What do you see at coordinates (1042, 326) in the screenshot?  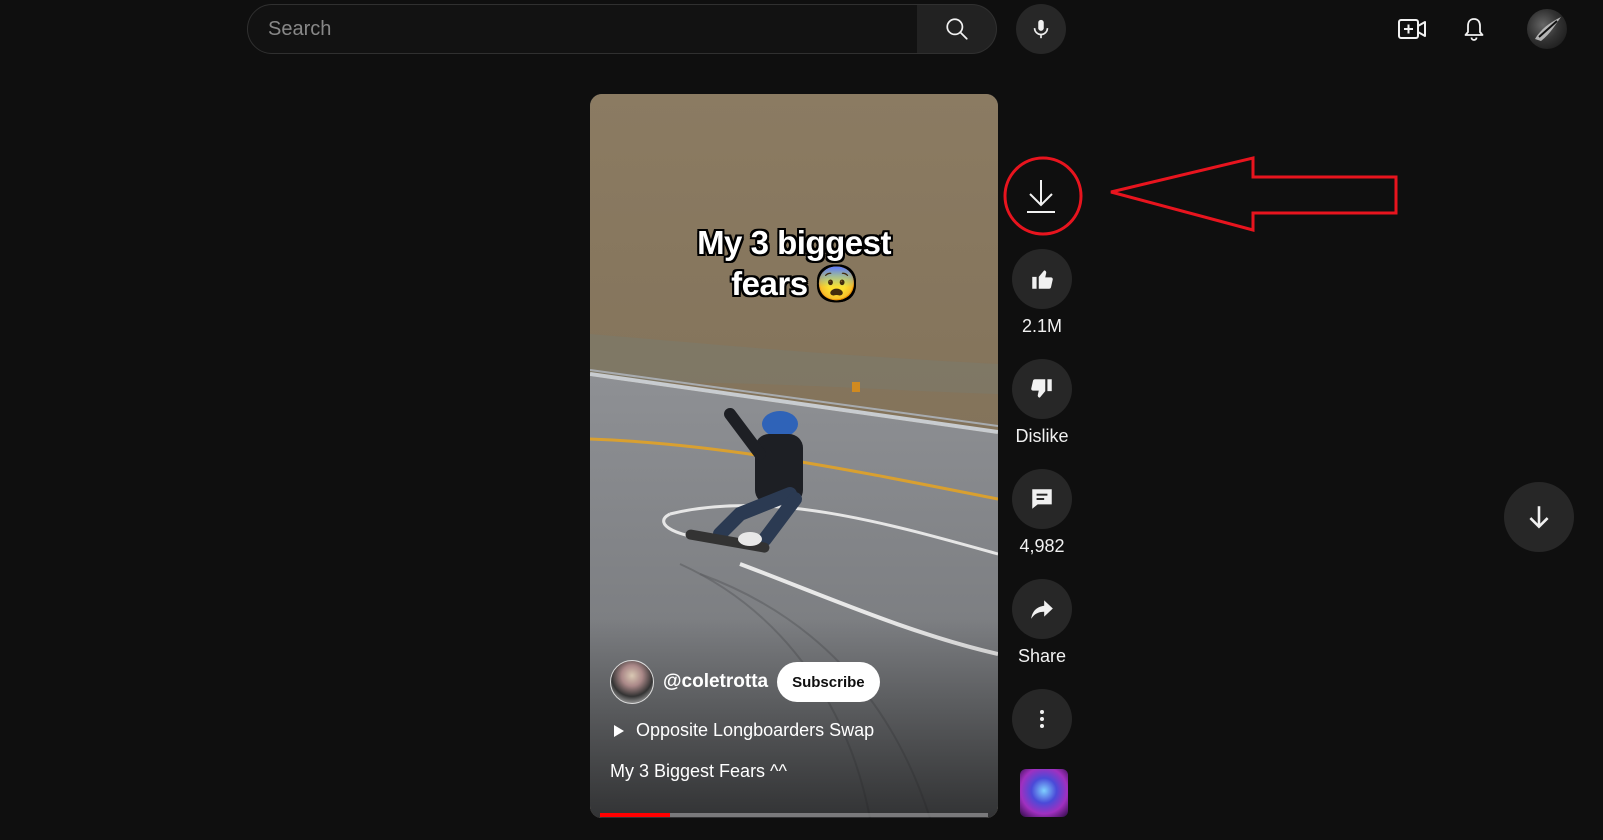 I see `like-count: 2.1M` at bounding box center [1042, 326].